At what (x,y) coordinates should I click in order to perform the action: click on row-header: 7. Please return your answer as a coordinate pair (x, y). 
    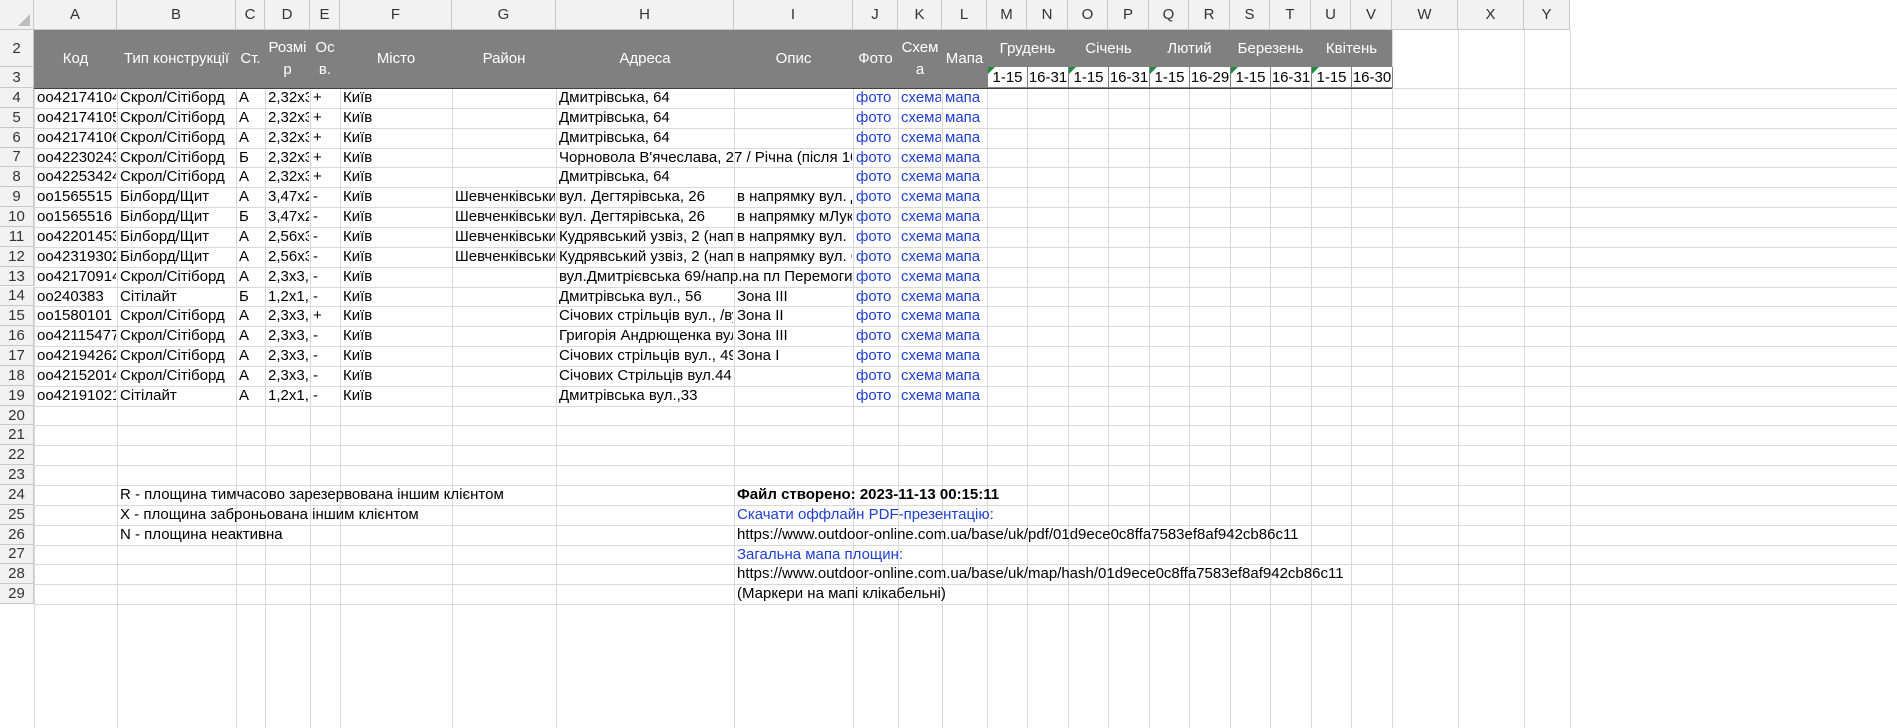
    Looking at the image, I should click on (17, 157).